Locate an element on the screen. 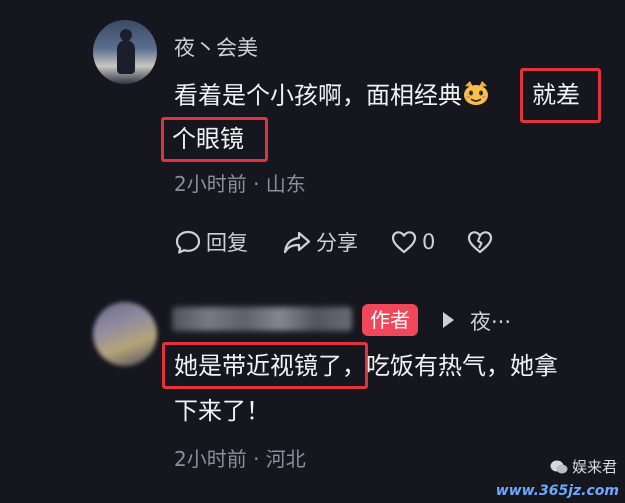 This screenshot has height=503, width=625. reply-bubble-icon is located at coordinates (188, 242).